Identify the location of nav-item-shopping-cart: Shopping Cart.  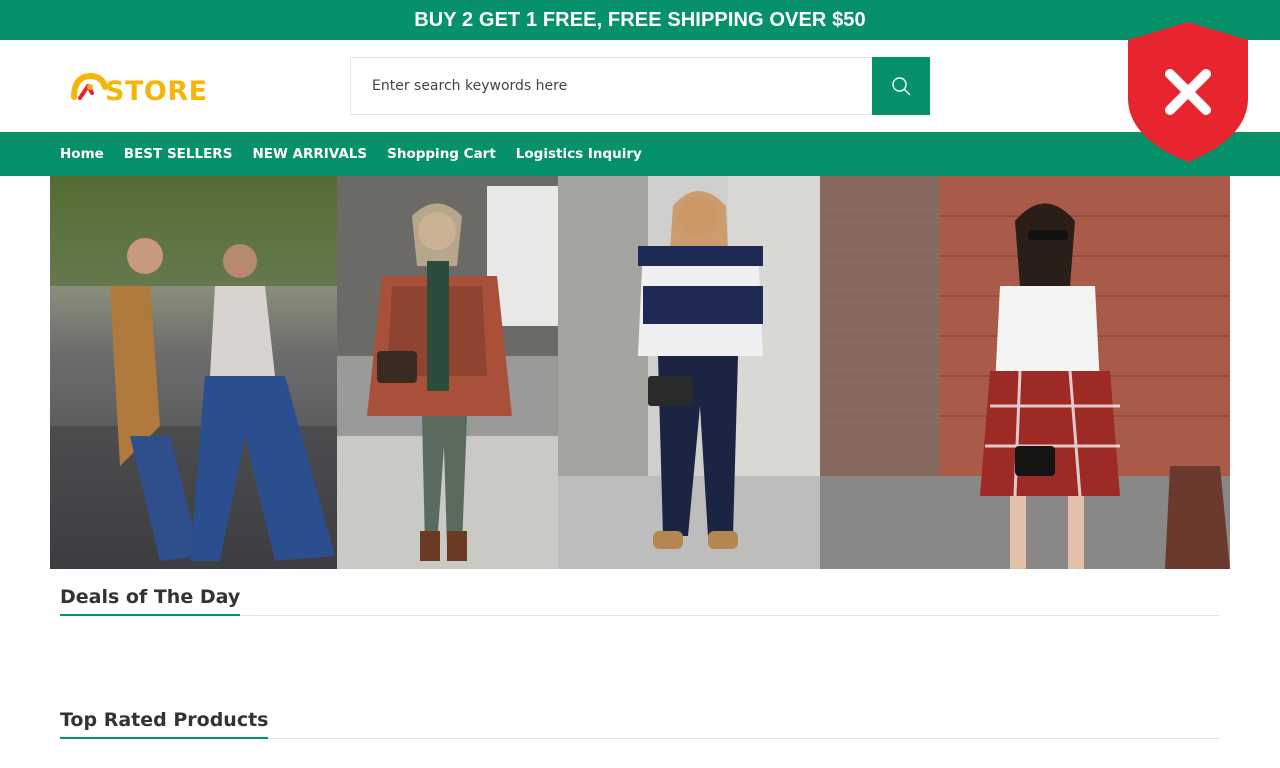
(441, 154).